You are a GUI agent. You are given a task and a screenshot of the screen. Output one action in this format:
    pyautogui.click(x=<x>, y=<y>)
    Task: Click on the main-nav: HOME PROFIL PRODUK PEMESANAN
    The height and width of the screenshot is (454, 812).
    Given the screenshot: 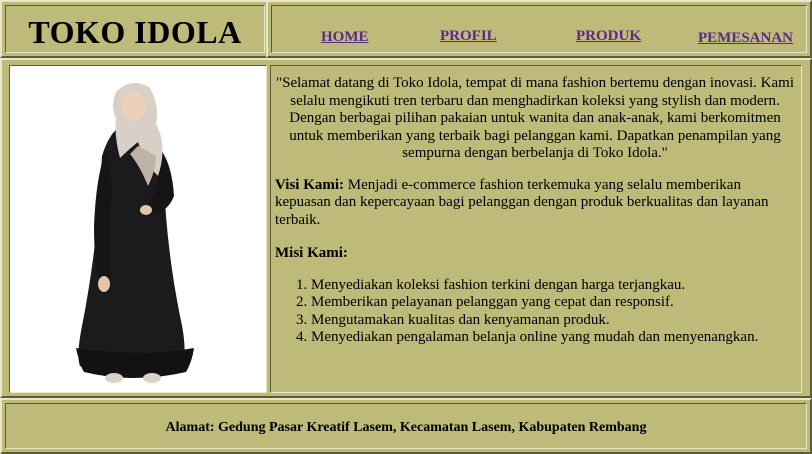 What is the action you would take?
    pyautogui.click(x=539, y=29)
    